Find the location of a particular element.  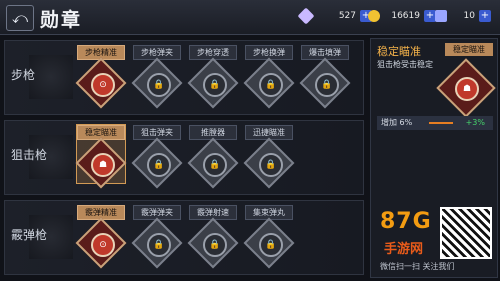

medal-slot: 迅捷瞄准 🔒 is located at coordinates (269, 157).